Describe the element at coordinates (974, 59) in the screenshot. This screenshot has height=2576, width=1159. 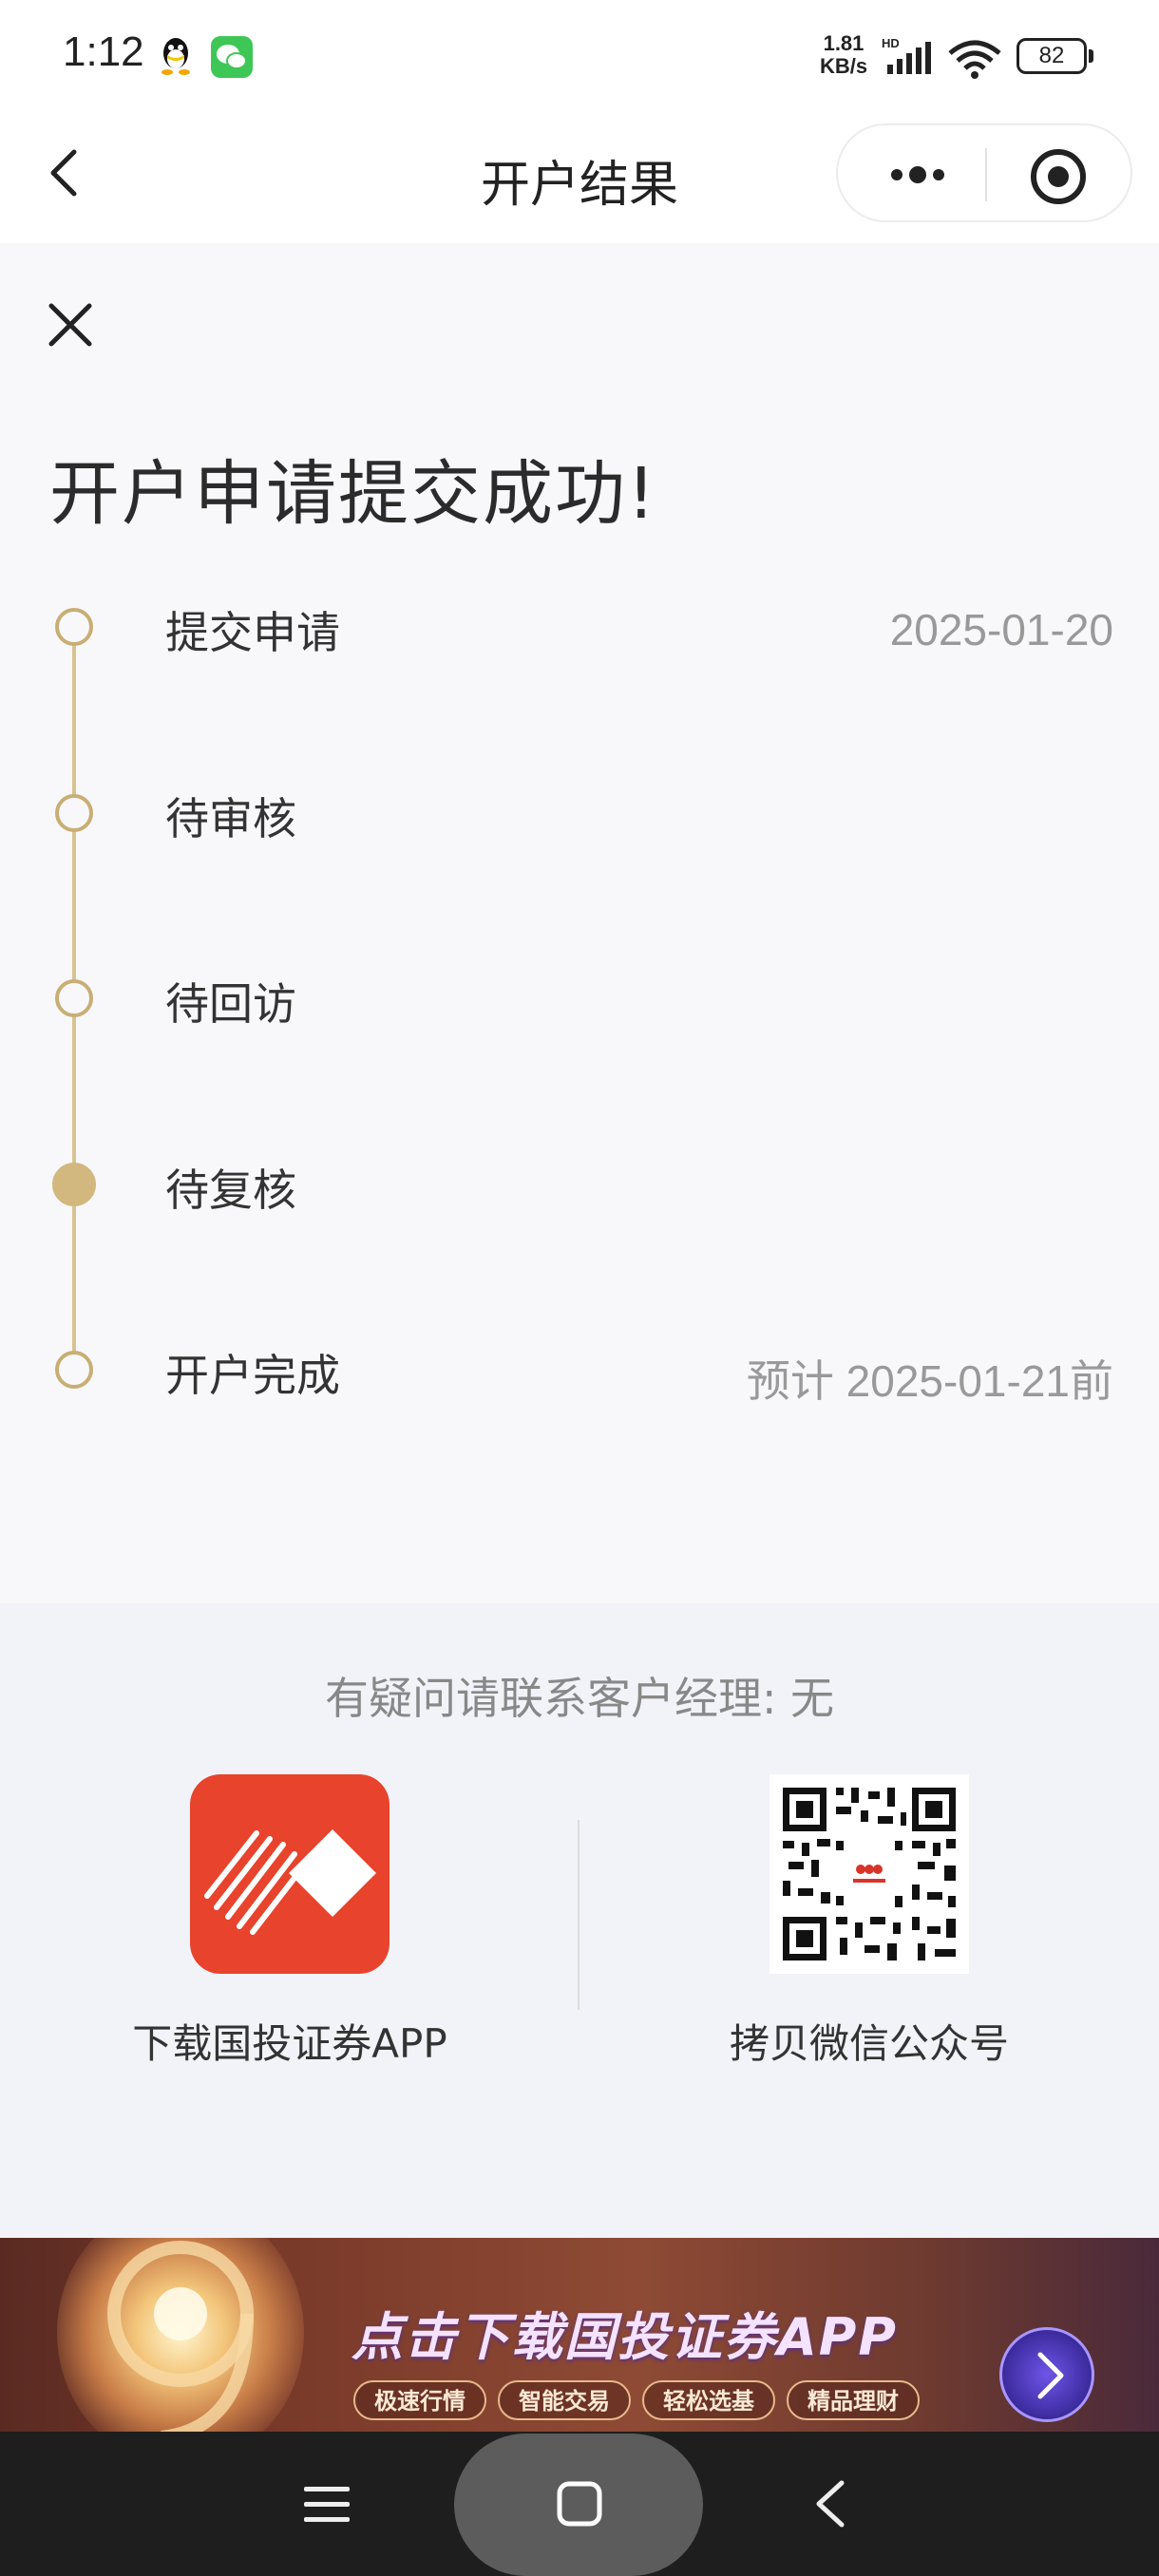
I see `wifi-icon` at that location.